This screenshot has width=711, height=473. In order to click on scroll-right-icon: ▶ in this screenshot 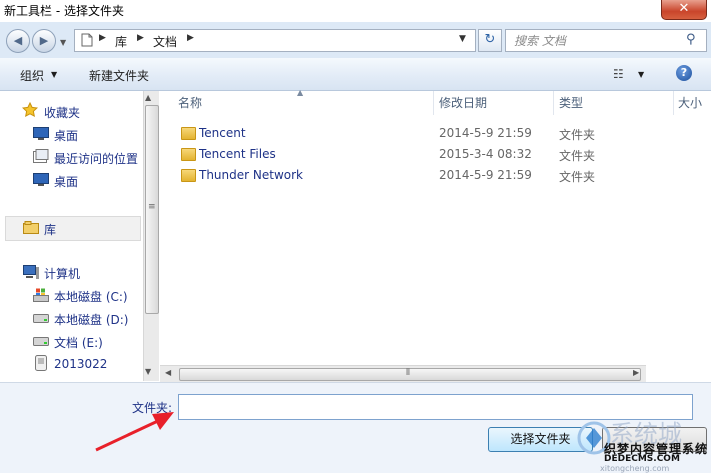, I will do `click(636, 372)`.